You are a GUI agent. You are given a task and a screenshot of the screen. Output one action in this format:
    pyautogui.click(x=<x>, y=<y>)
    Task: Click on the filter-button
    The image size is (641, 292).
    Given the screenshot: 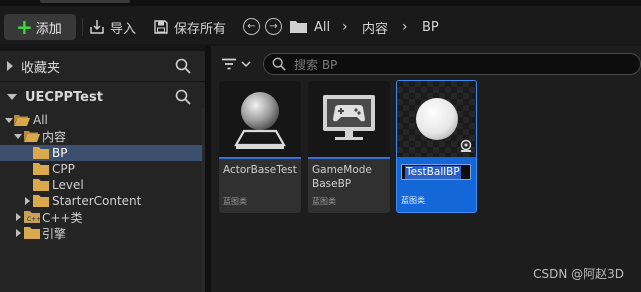 What is the action you would take?
    pyautogui.click(x=239, y=64)
    